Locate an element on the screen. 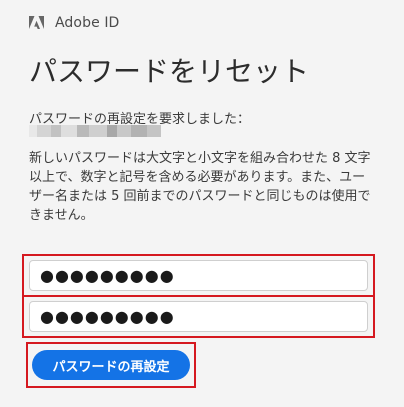 Image resolution: width=404 pixels, height=407 pixels. highlight-divider is located at coordinates (198, 296).